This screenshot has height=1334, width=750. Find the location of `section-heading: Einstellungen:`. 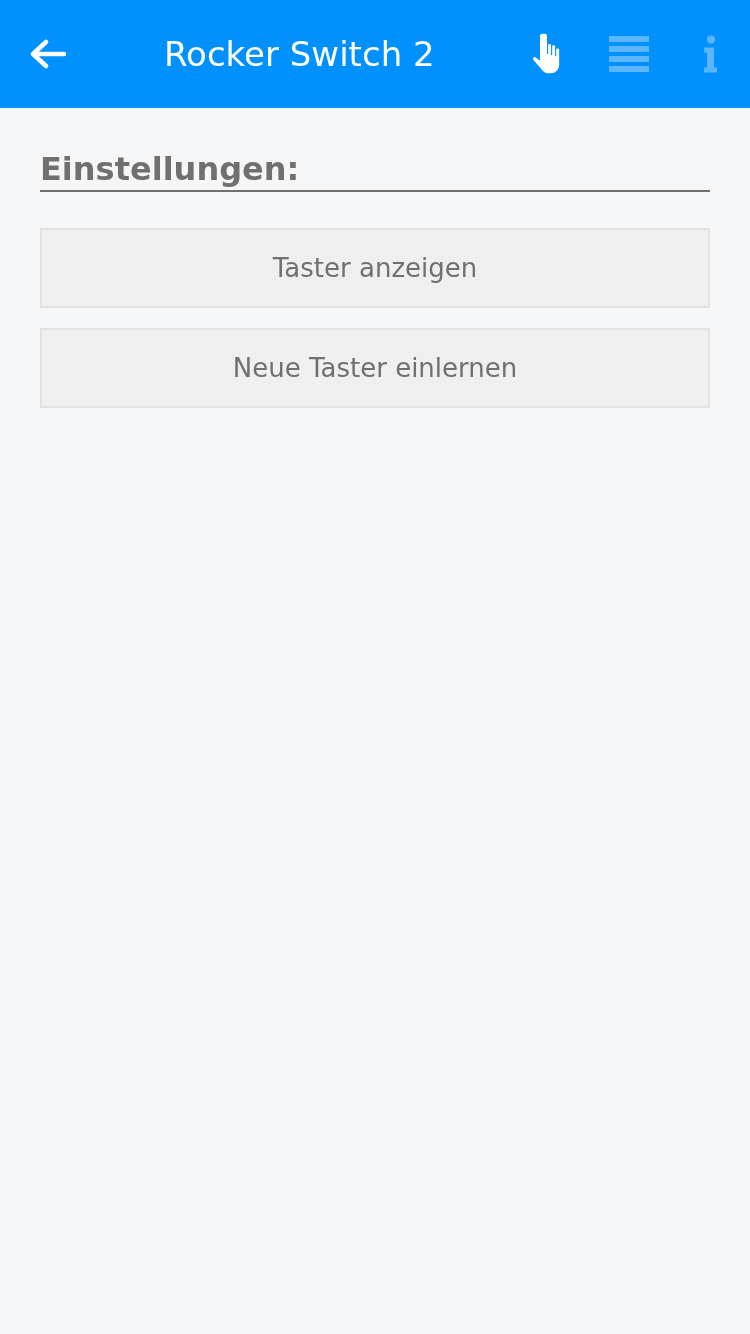

section-heading: Einstellungen: is located at coordinates (375, 170).